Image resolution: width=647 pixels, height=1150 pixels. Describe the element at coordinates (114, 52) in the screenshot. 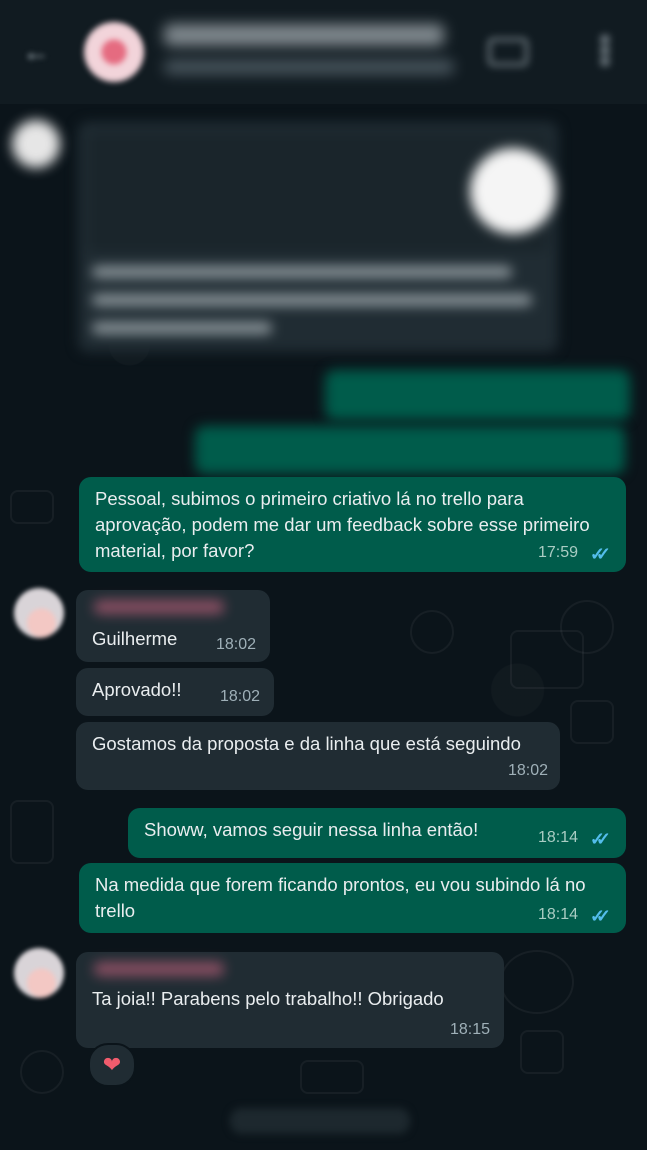

I see `group-avatar` at that location.